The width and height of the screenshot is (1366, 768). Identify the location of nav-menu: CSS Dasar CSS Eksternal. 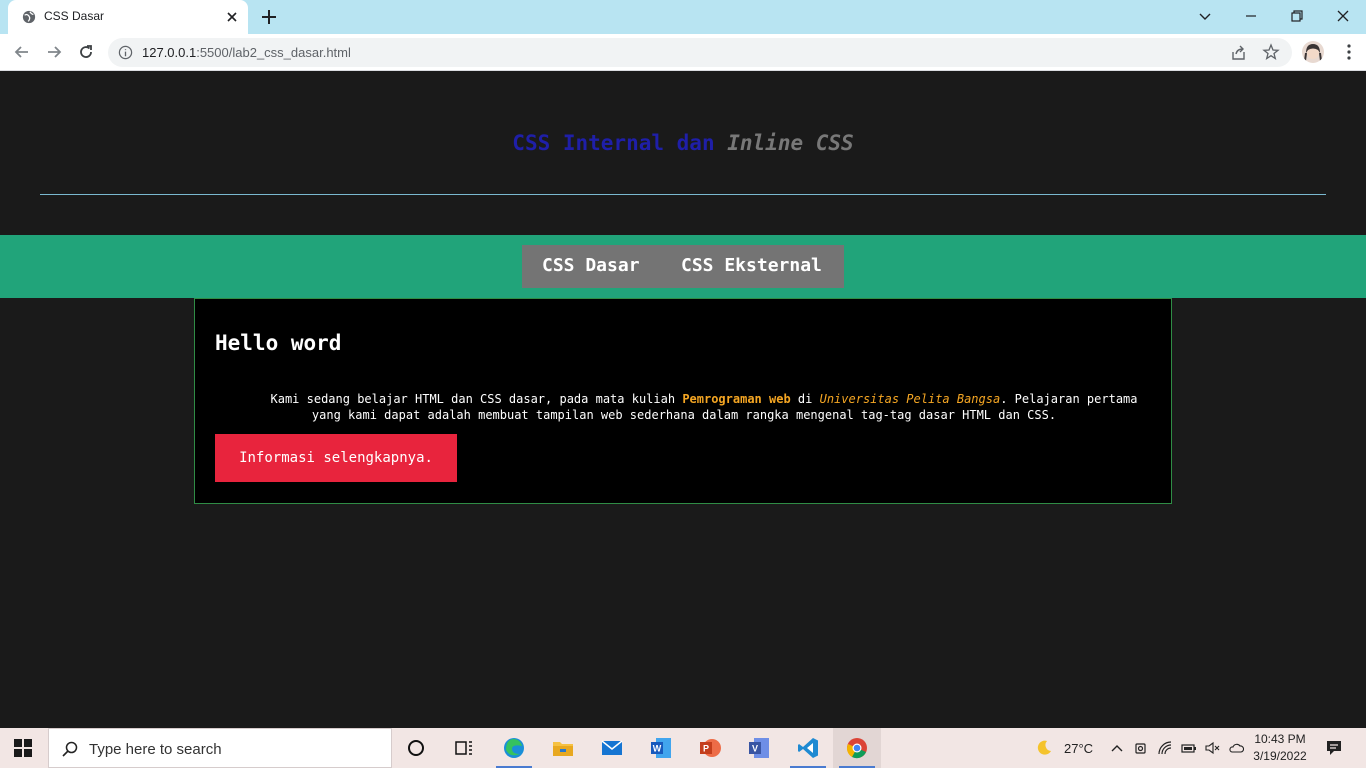
(683, 266).